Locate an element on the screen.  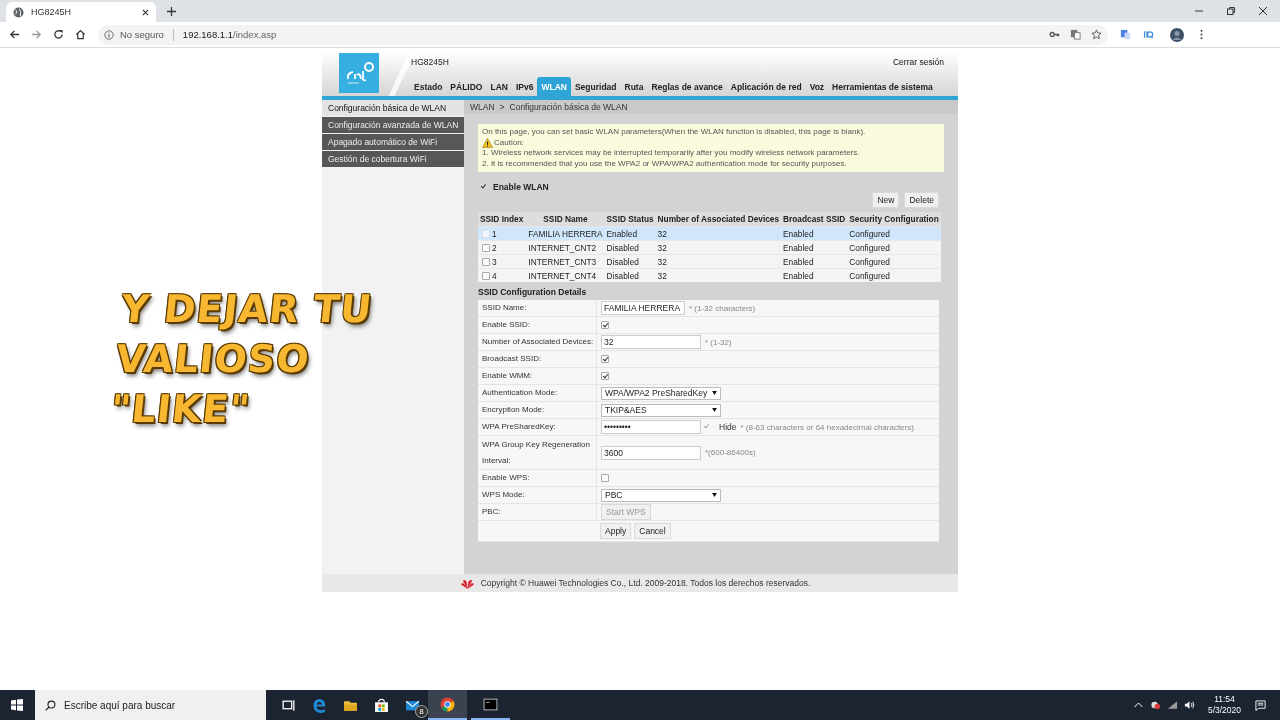
star-icon is located at coordinates (1096, 34).